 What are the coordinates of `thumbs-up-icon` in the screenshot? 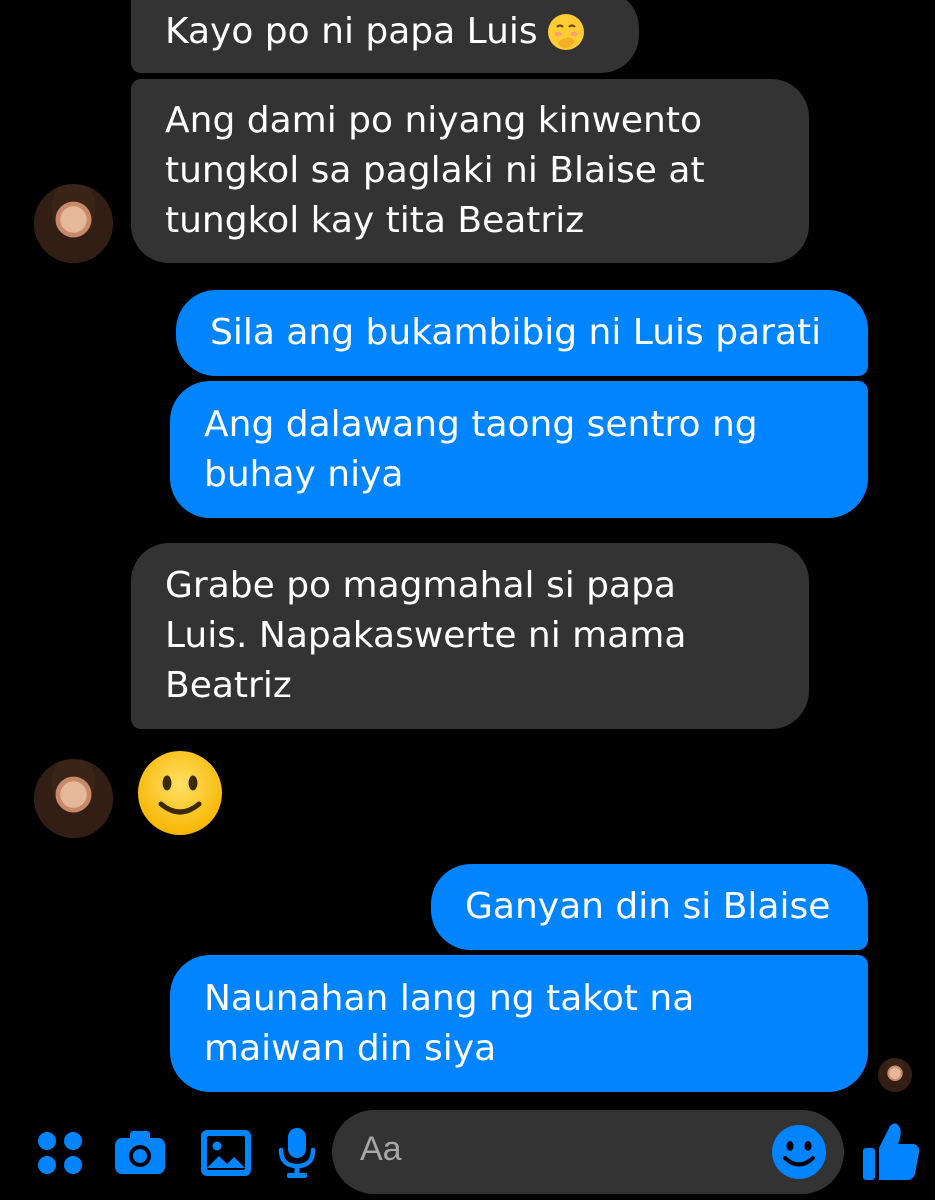 It's located at (890, 1151).